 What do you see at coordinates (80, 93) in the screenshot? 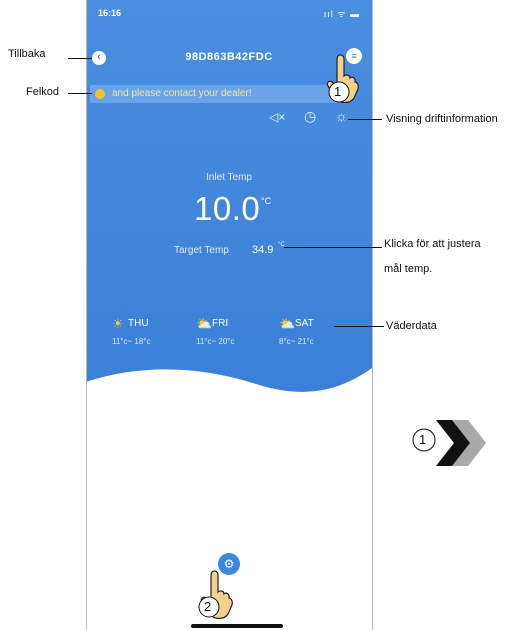
I see `callout-line-error` at bounding box center [80, 93].